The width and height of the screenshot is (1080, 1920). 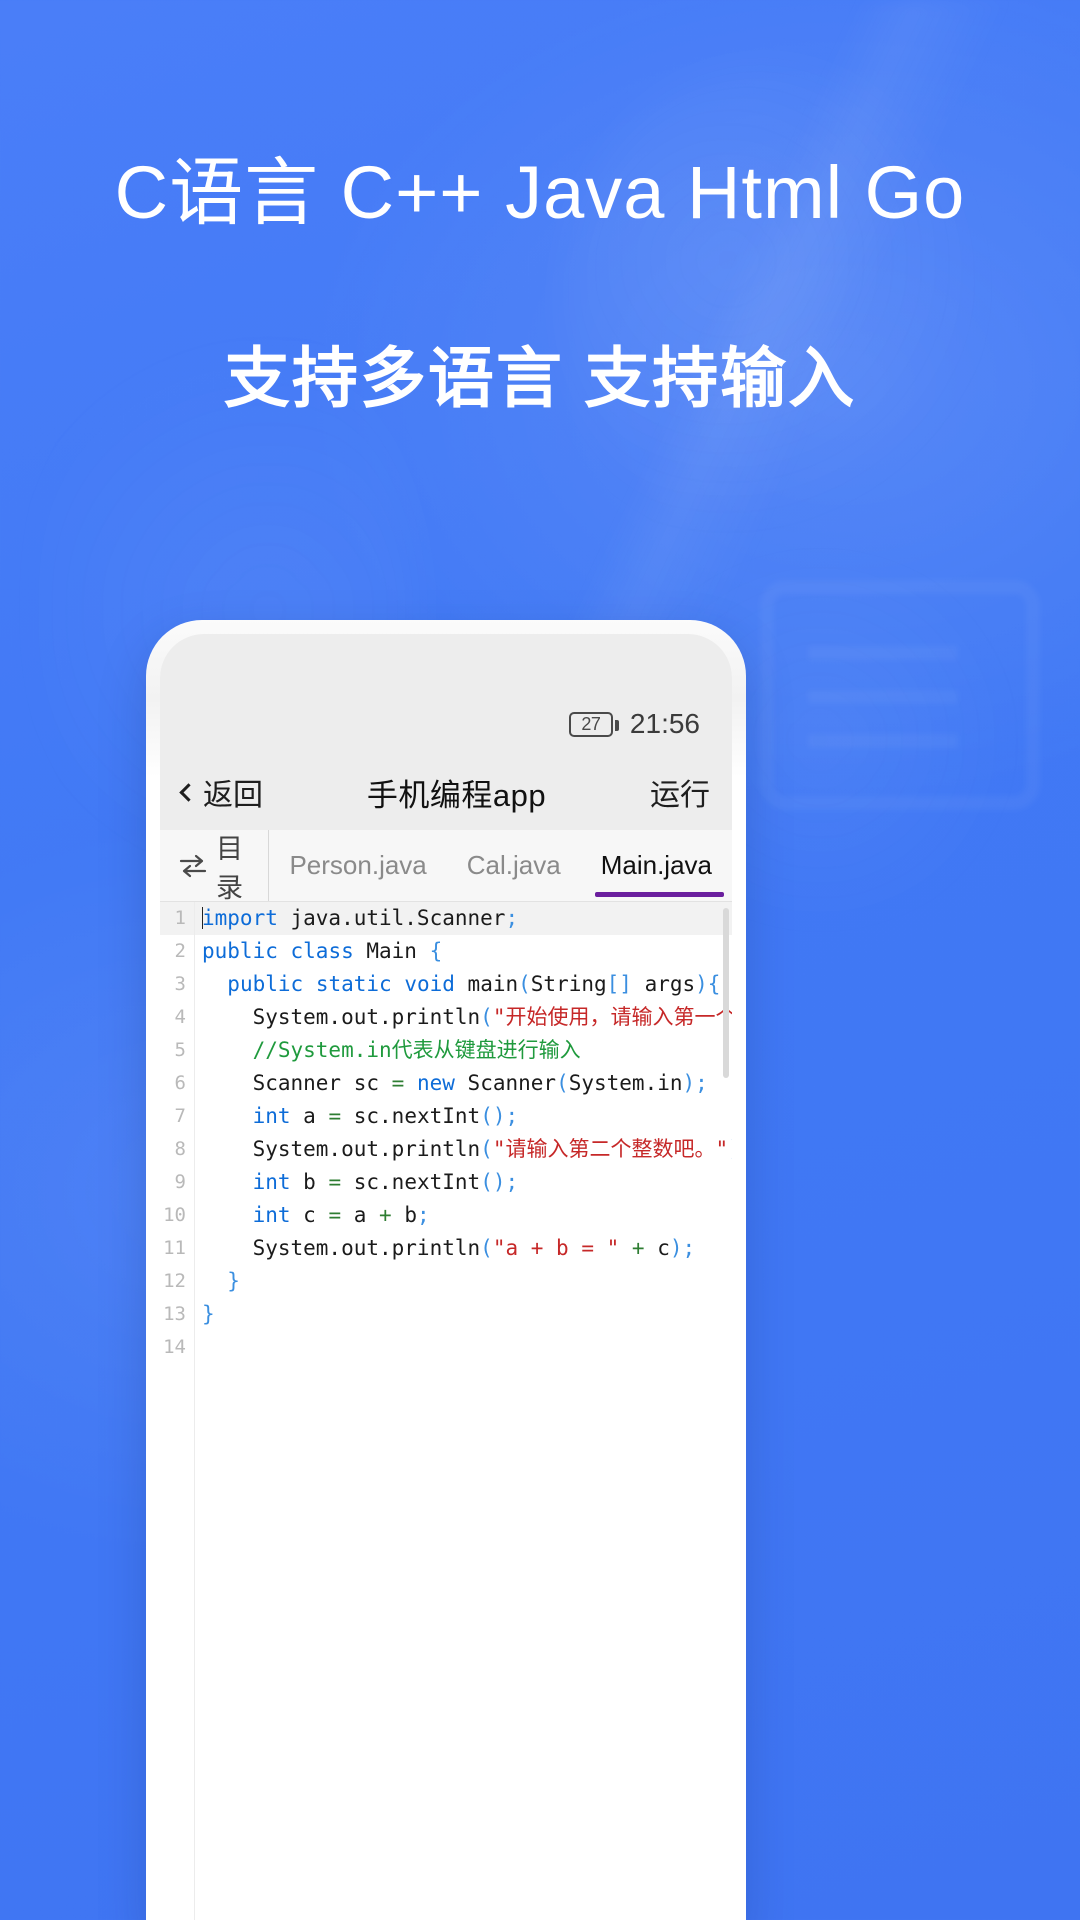 I want to click on tab-cal-java: Cal.java, so click(x=514, y=865).